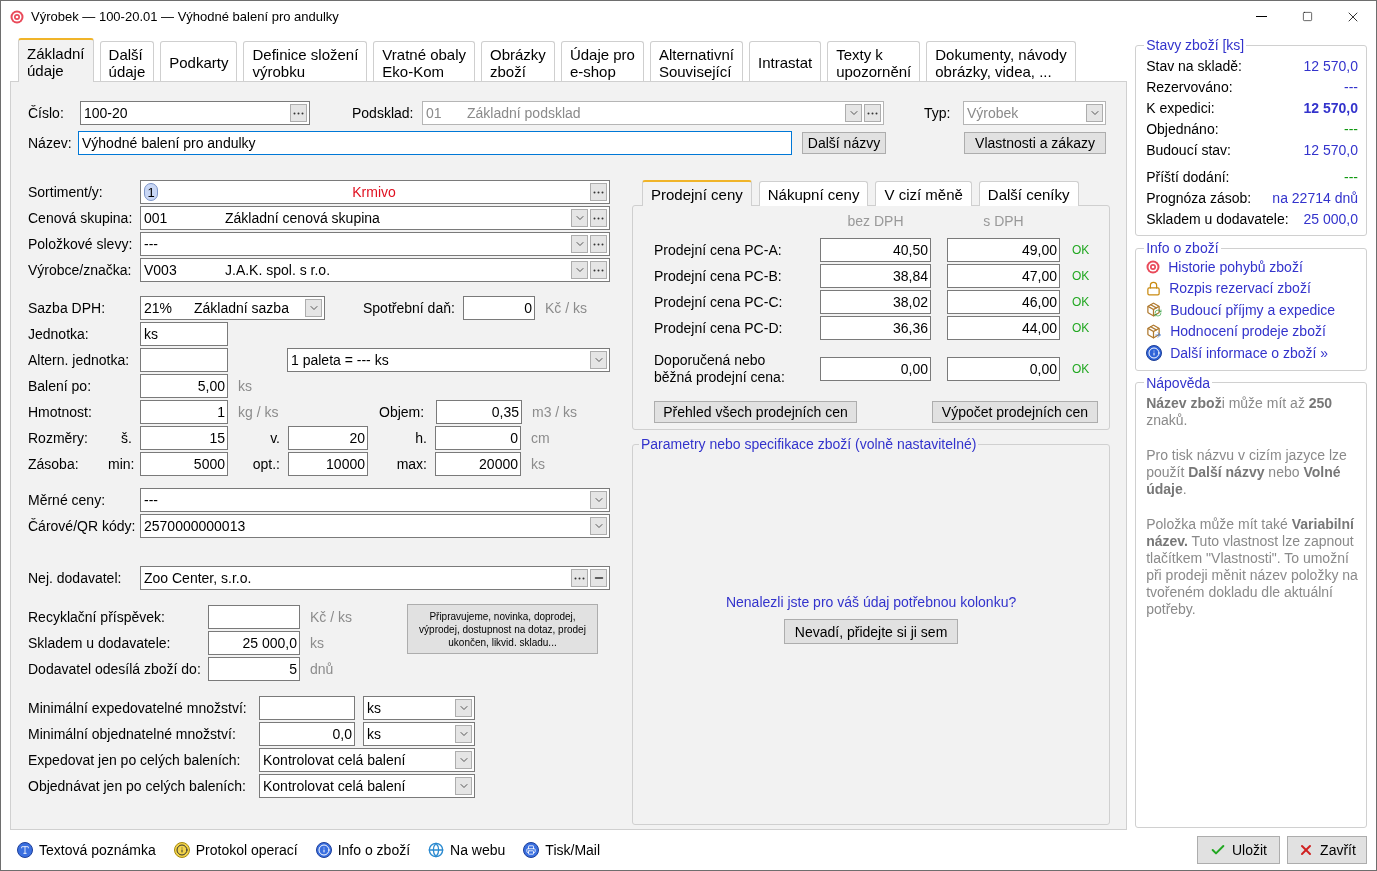  What do you see at coordinates (448, 360) in the screenshot?
I see `dropdown-field: 1 paleta = --- ks` at bounding box center [448, 360].